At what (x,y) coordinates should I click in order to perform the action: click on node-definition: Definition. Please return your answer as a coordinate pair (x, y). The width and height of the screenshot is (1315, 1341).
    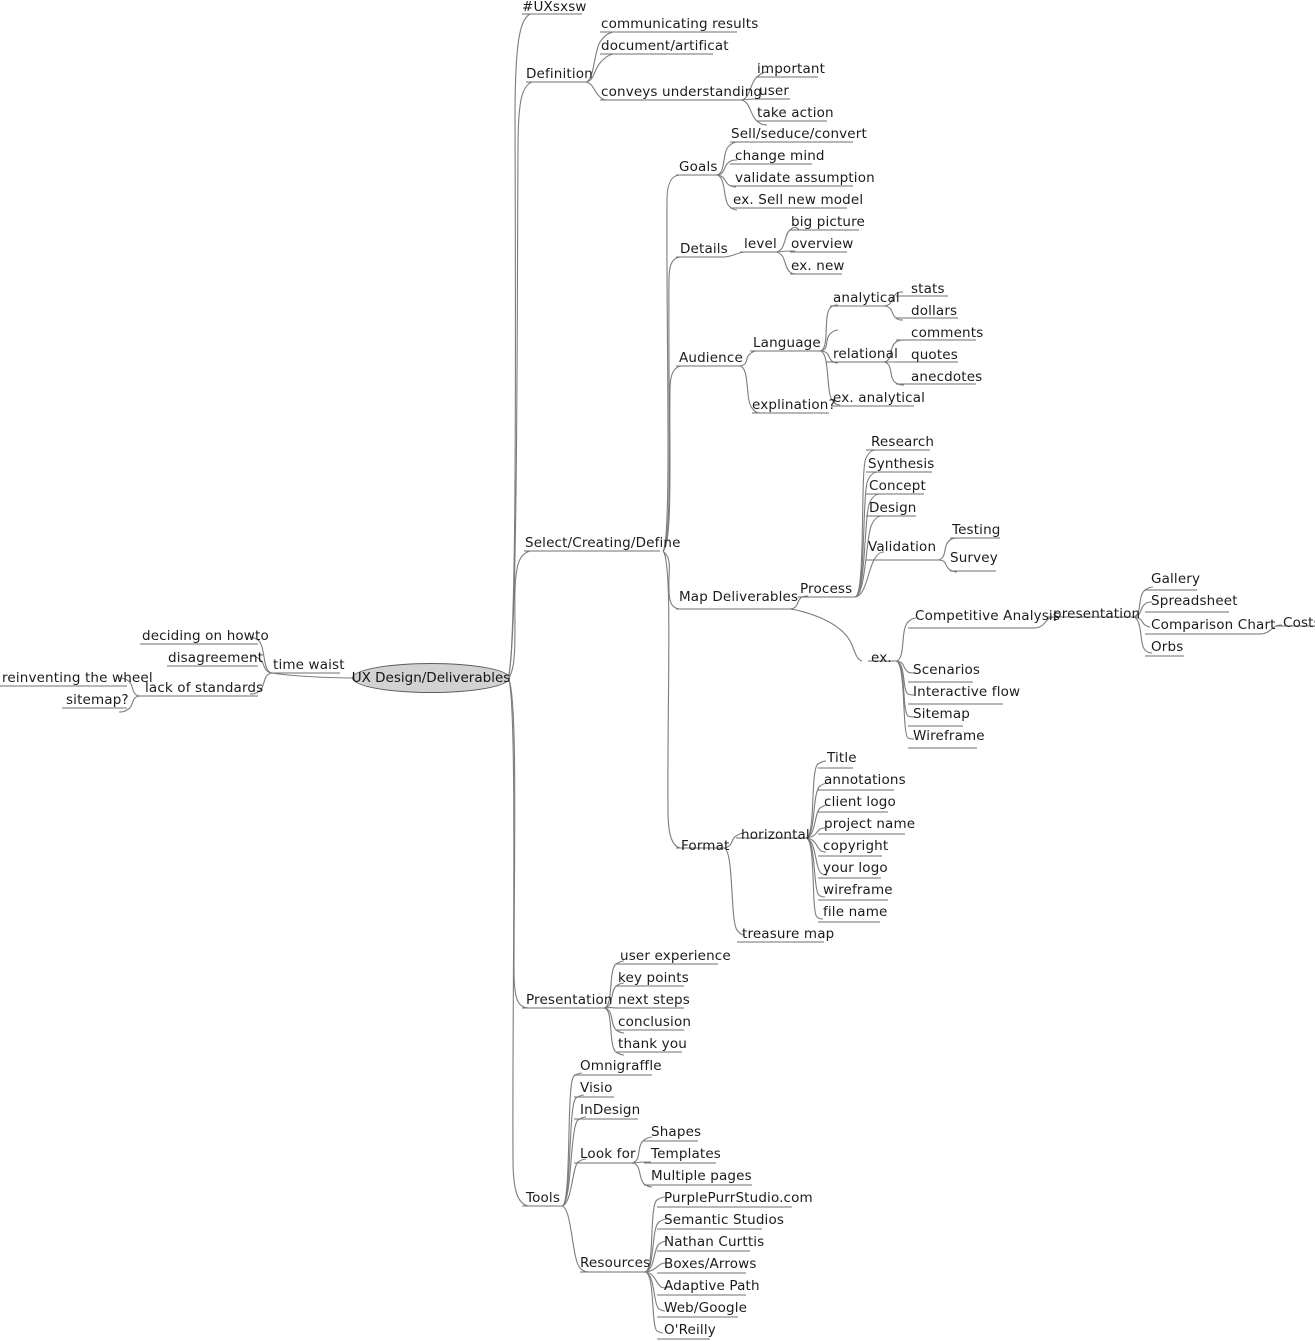
    Looking at the image, I should click on (559, 74).